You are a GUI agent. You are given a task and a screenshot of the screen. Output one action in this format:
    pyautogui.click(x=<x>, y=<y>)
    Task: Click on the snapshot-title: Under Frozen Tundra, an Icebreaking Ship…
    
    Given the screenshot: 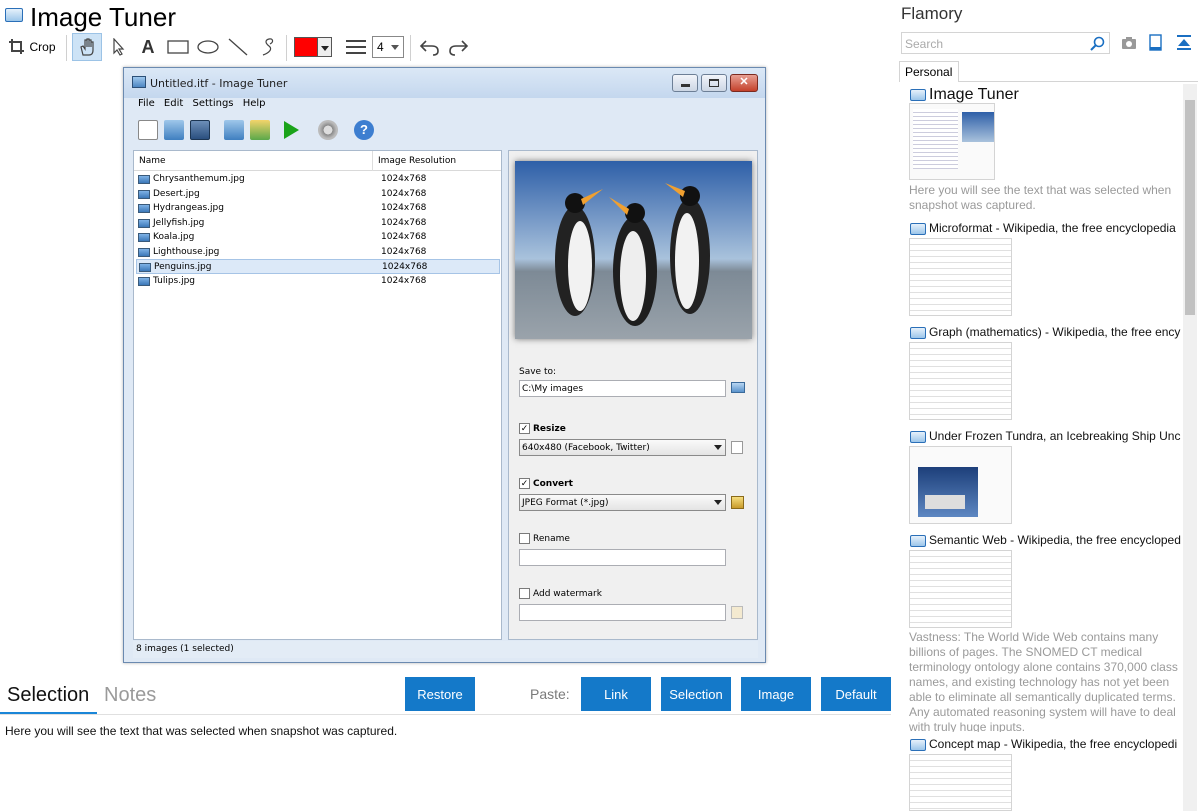 What is the action you would take?
    pyautogui.click(x=1055, y=436)
    